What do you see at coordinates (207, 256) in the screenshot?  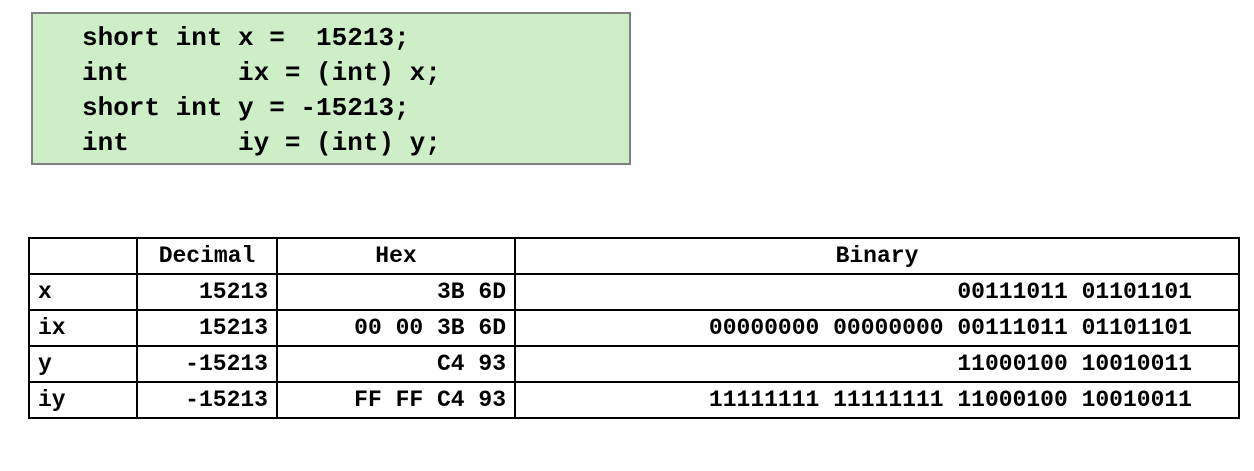 I see `header-decimal: Decimal` at bounding box center [207, 256].